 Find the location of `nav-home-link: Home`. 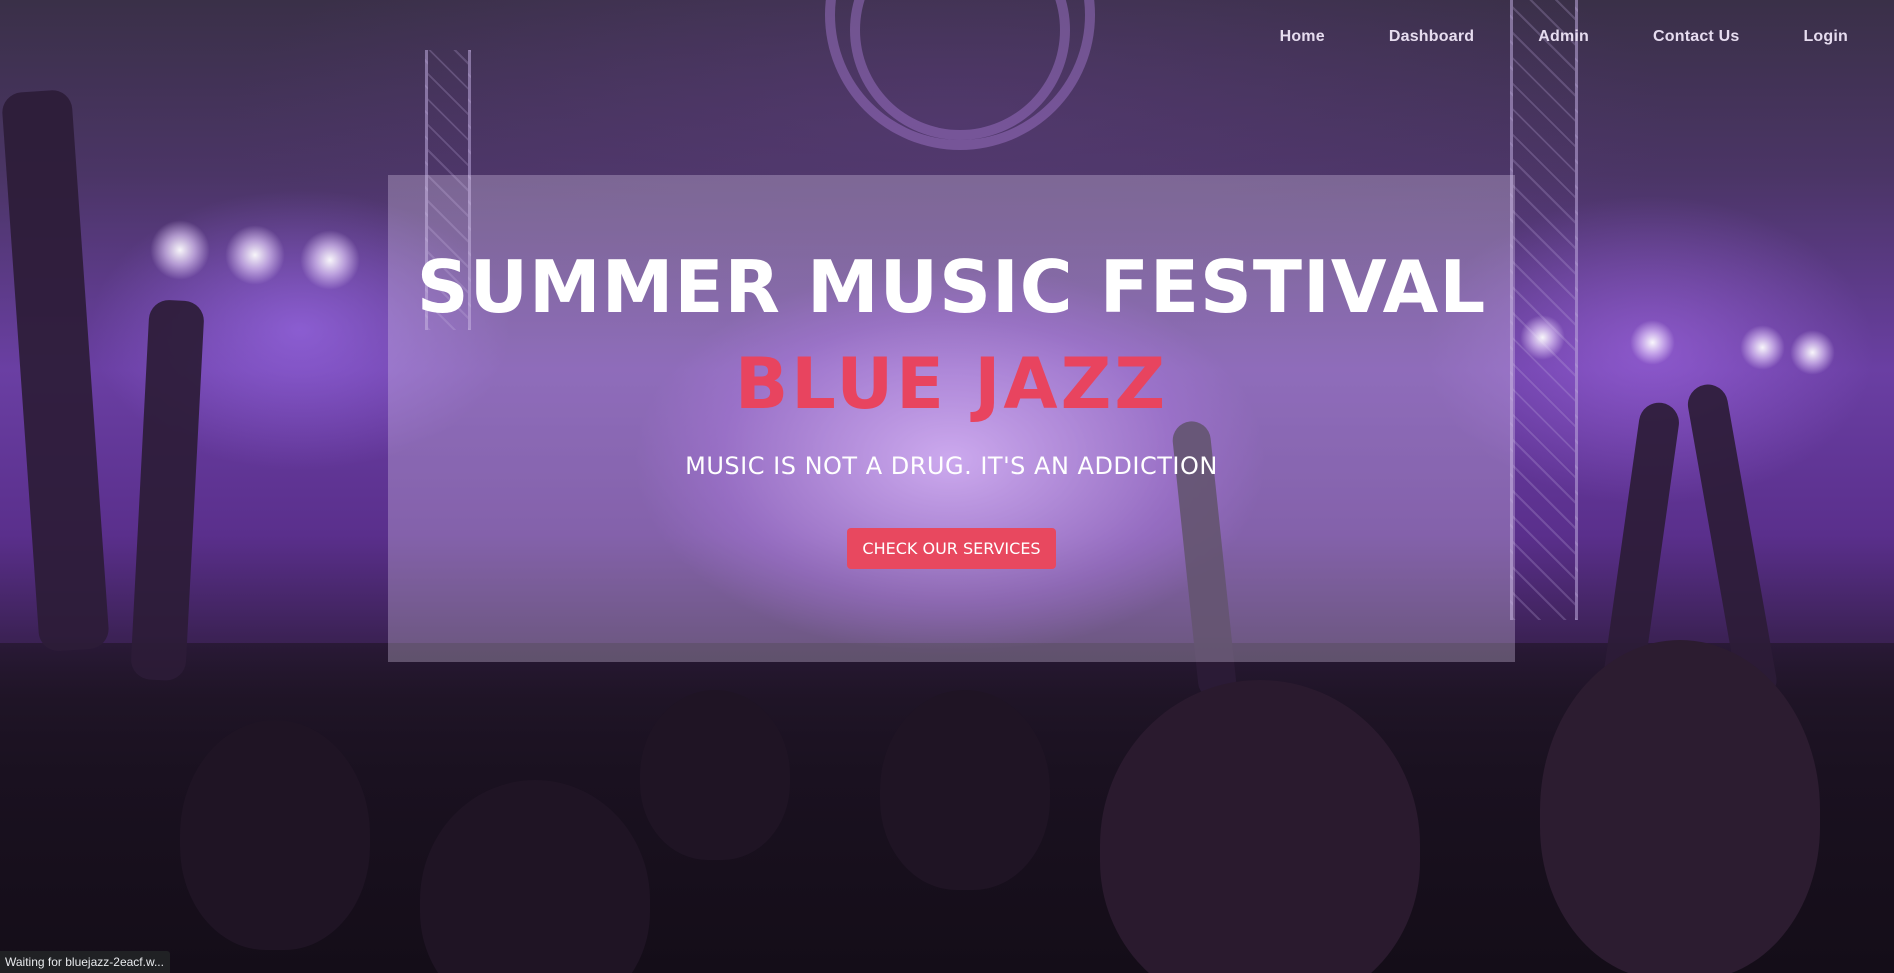

nav-home-link: Home is located at coordinates (1302, 37).